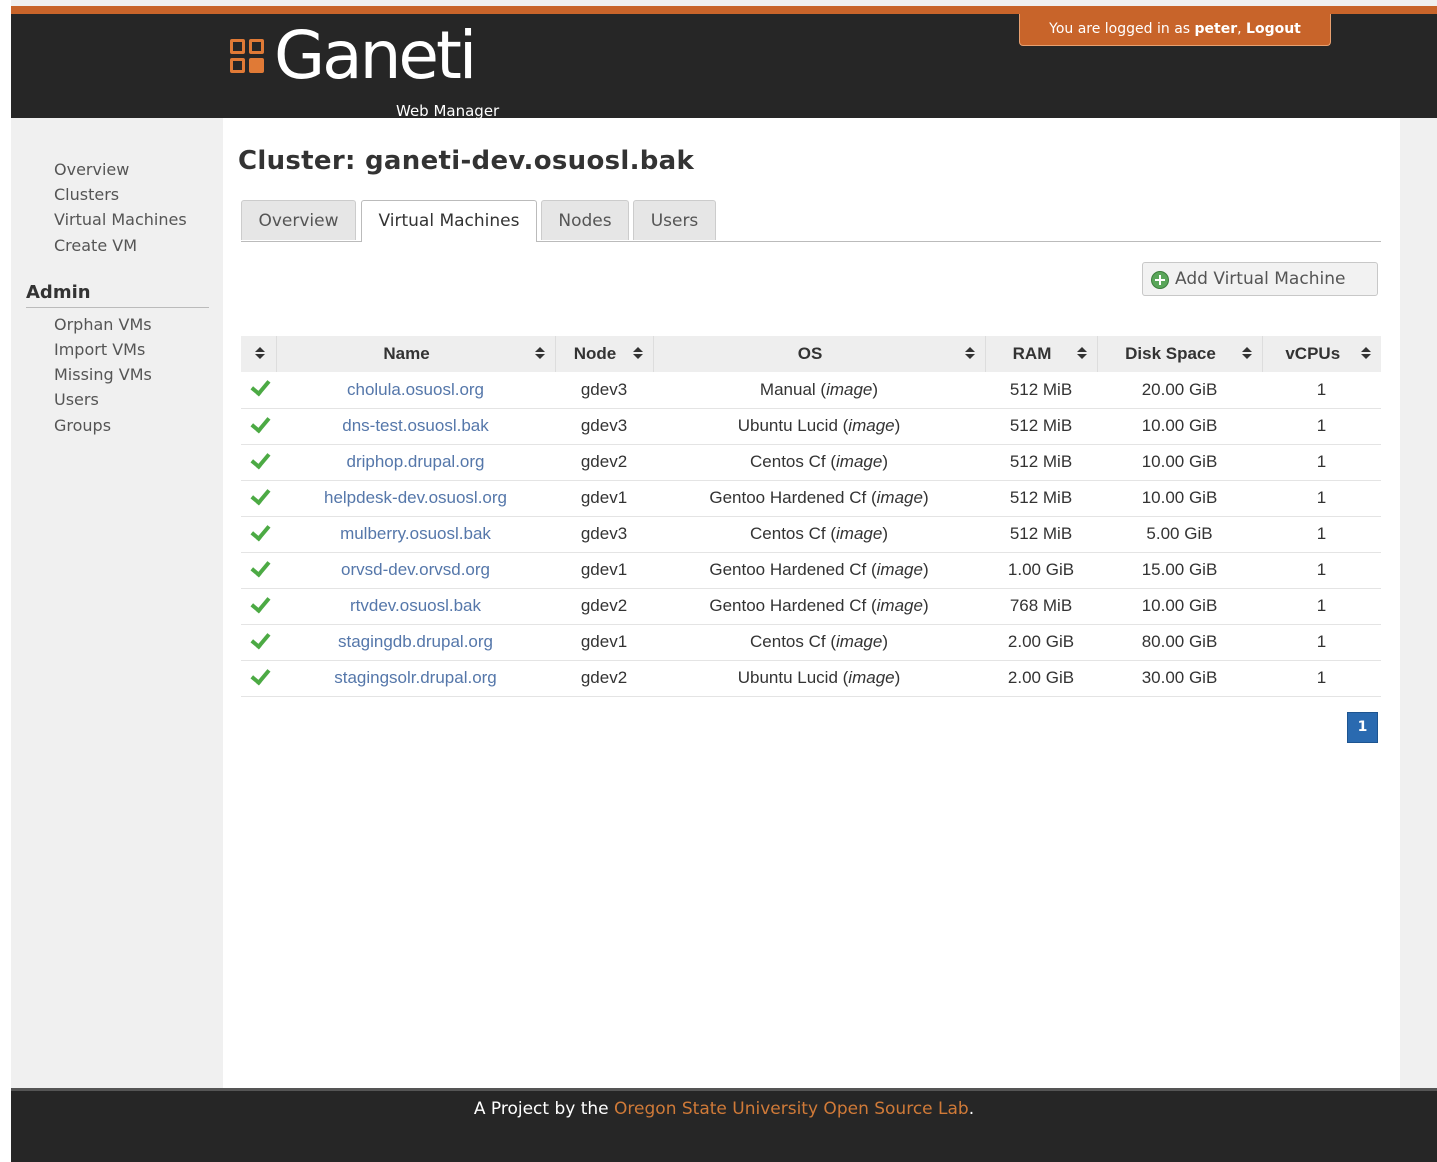 The width and height of the screenshot is (1437, 1162). Describe the element at coordinates (788, 533) in the screenshot. I see `vm-os-name: Centos Cf` at that location.